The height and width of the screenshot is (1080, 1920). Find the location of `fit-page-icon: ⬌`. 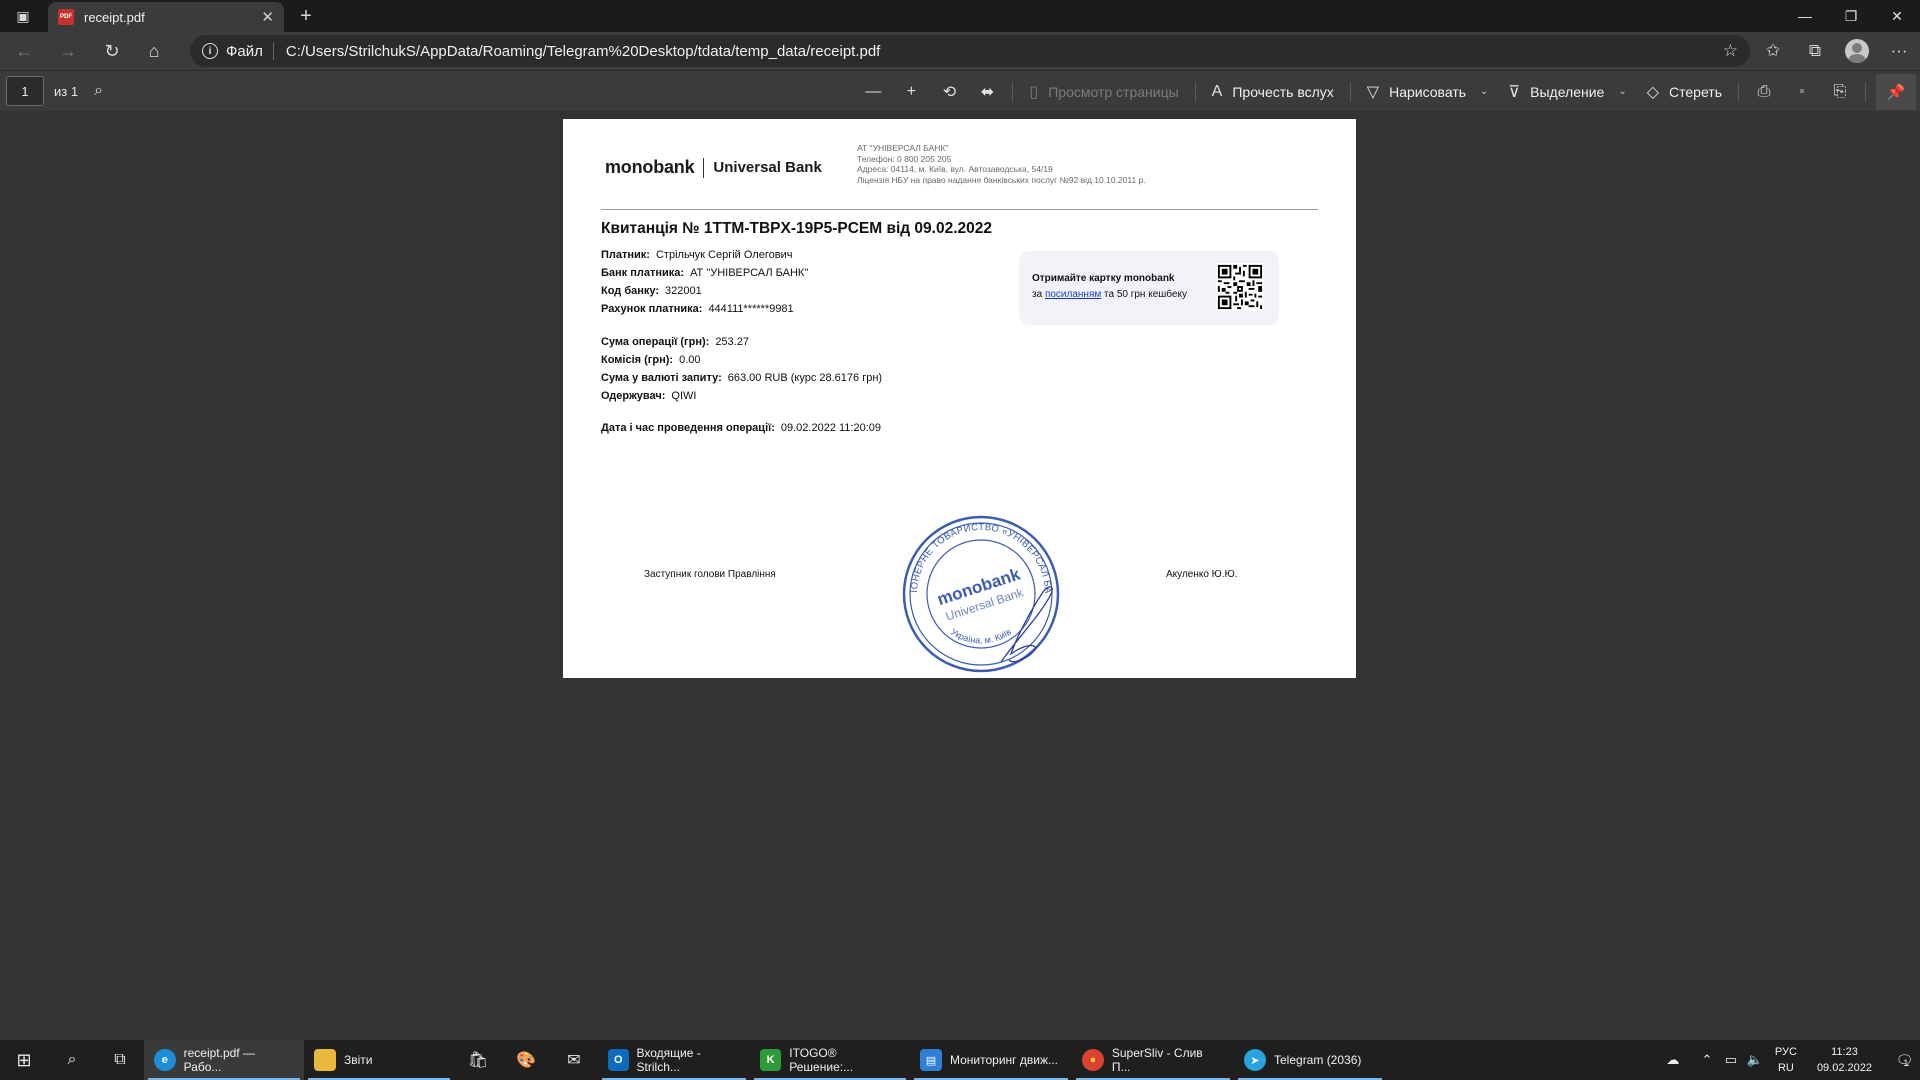

fit-page-icon: ⬌ is located at coordinates (987, 92).